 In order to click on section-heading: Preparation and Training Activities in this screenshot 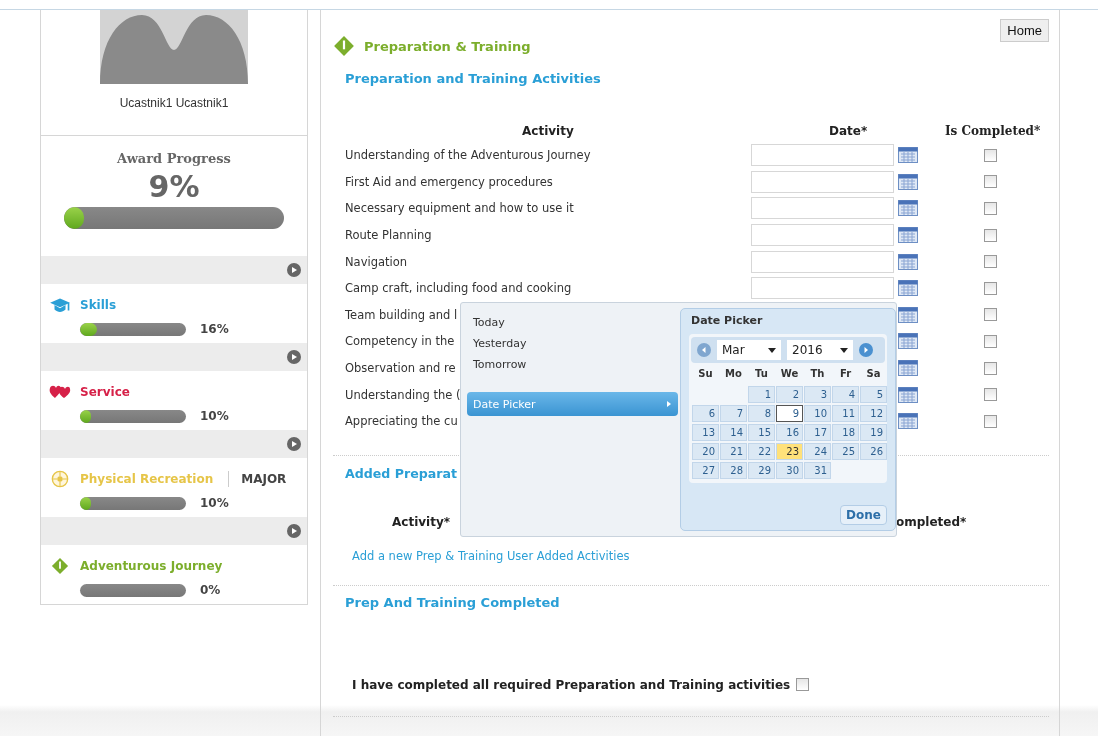, I will do `click(473, 78)`.